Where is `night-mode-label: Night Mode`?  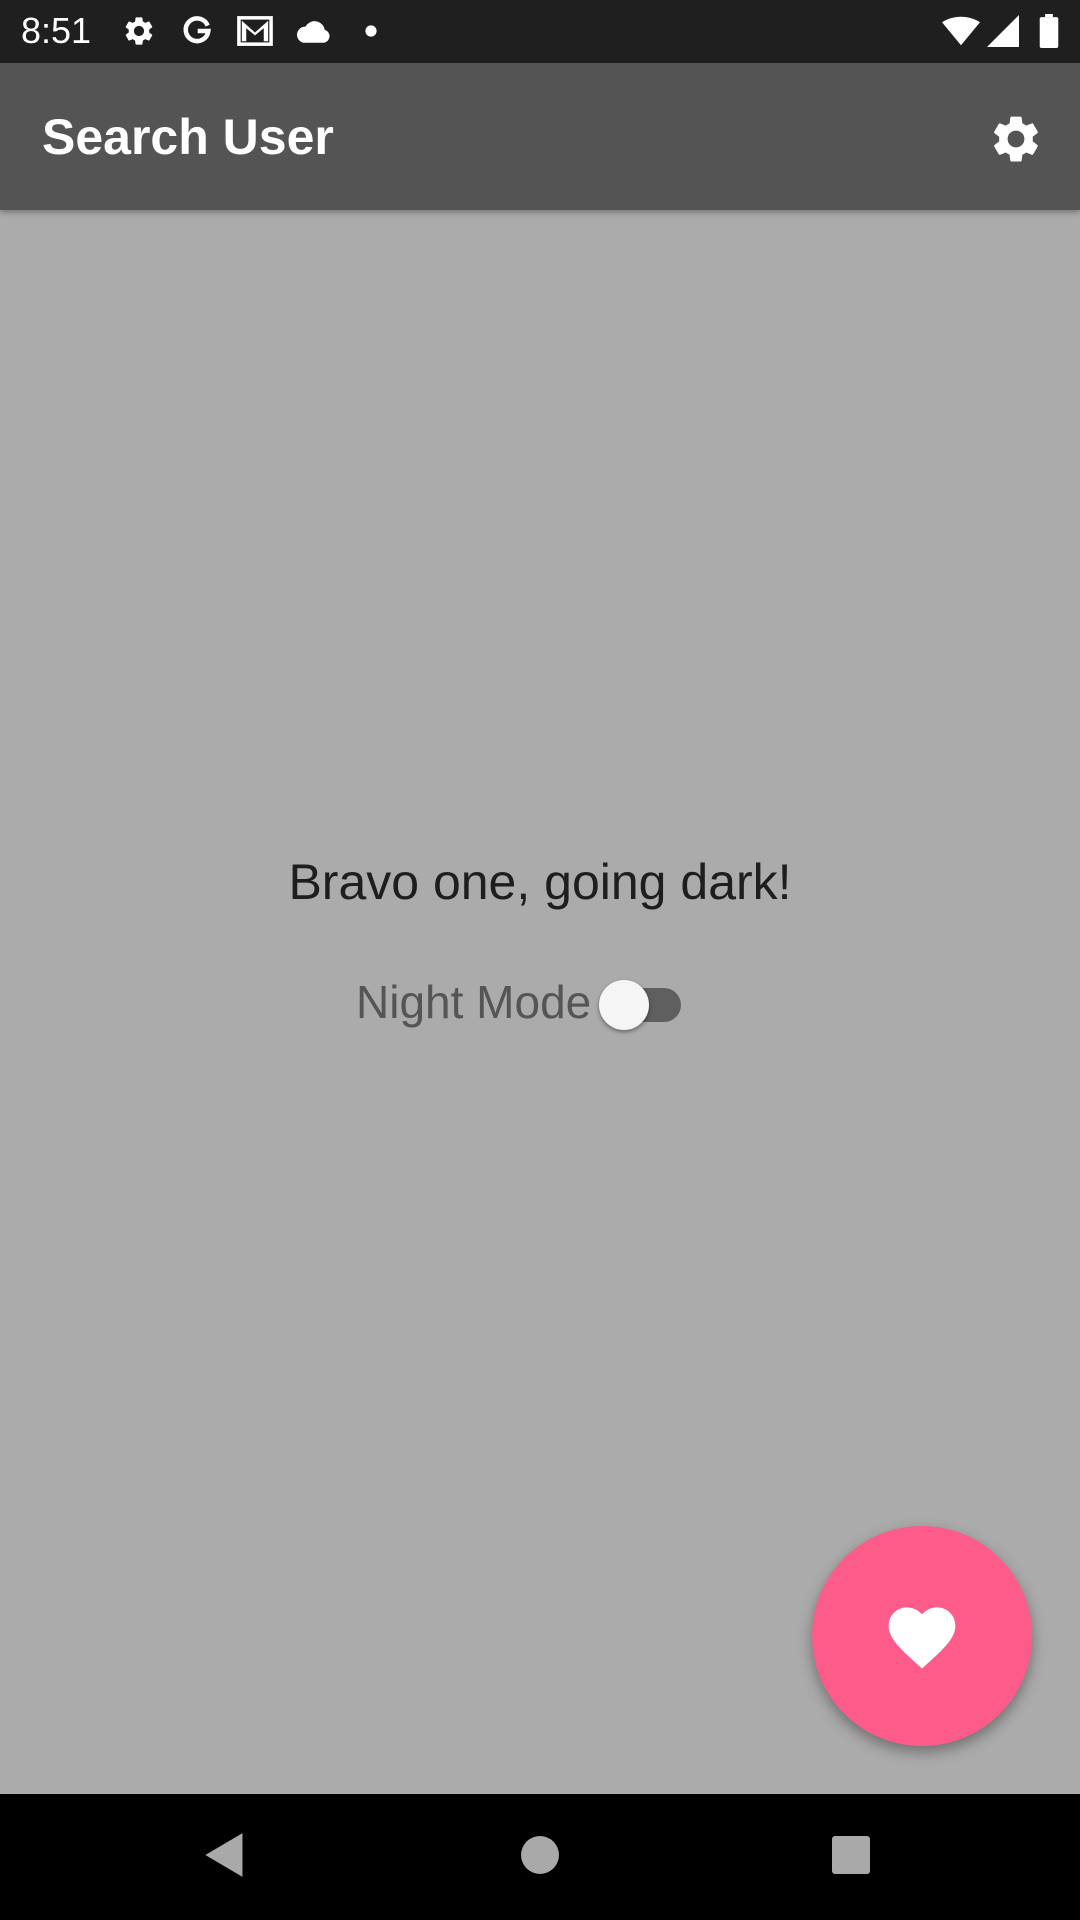 night-mode-label: Night Mode is located at coordinates (474, 1002).